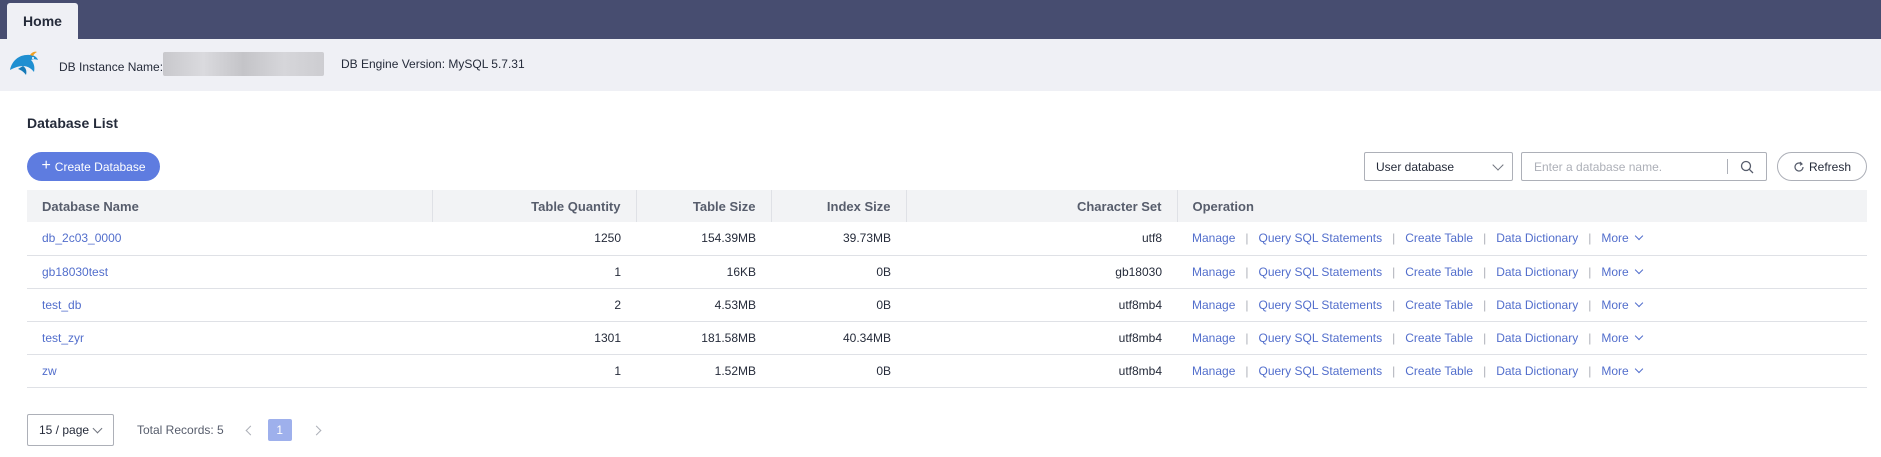 This screenshot has height=457, width=1881. Describe the element at coordinates (1415, 166) in the screenshot. I see `database-type-value: User database` at that location.